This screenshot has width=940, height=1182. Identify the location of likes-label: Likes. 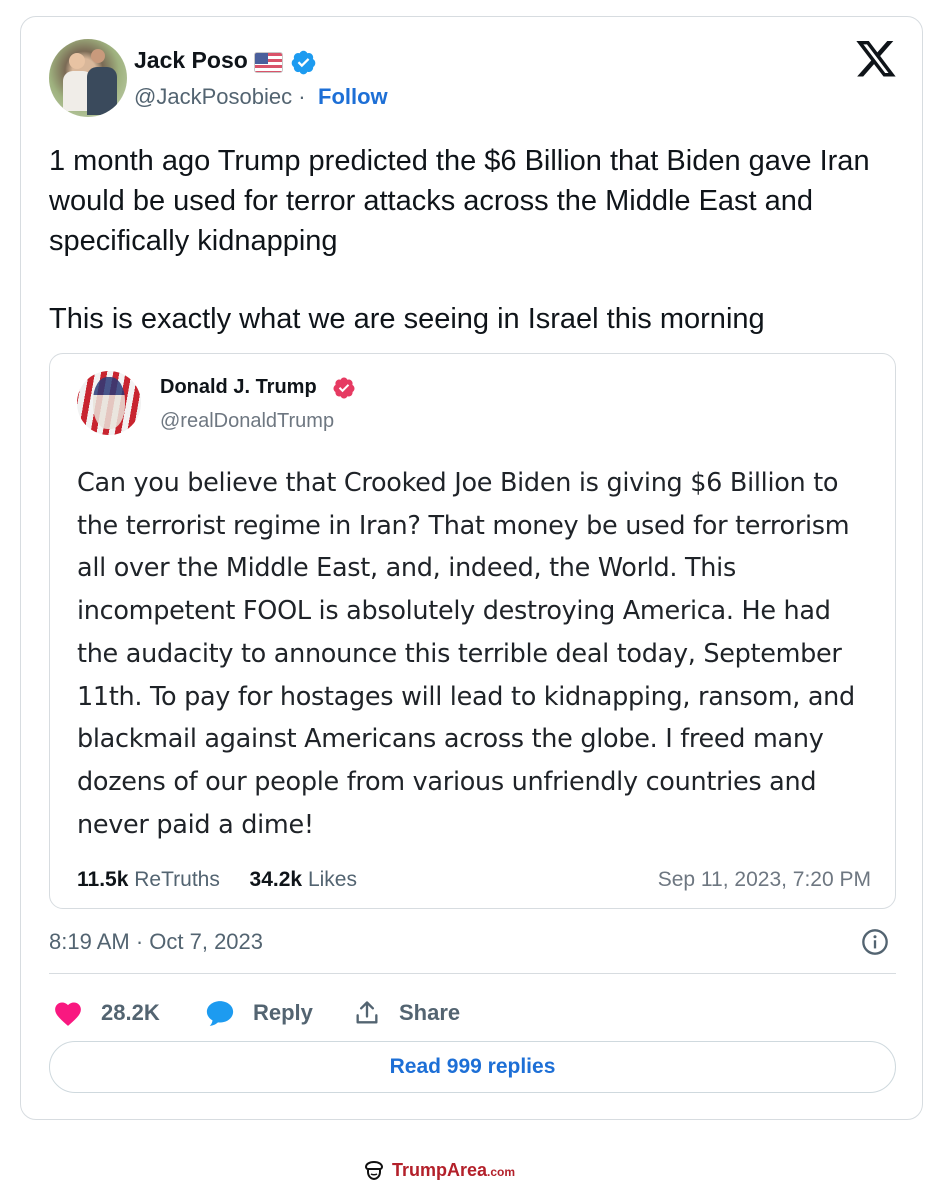
(332, 879).